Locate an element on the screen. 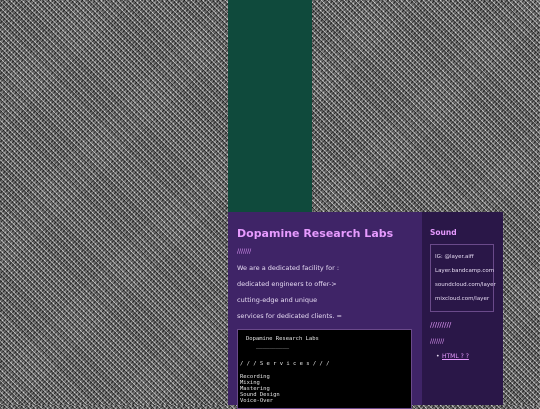 The height and width of the screenshot is (409, 540). sidebar-list: • HTML ? ? is located at coordinates (452, 356).